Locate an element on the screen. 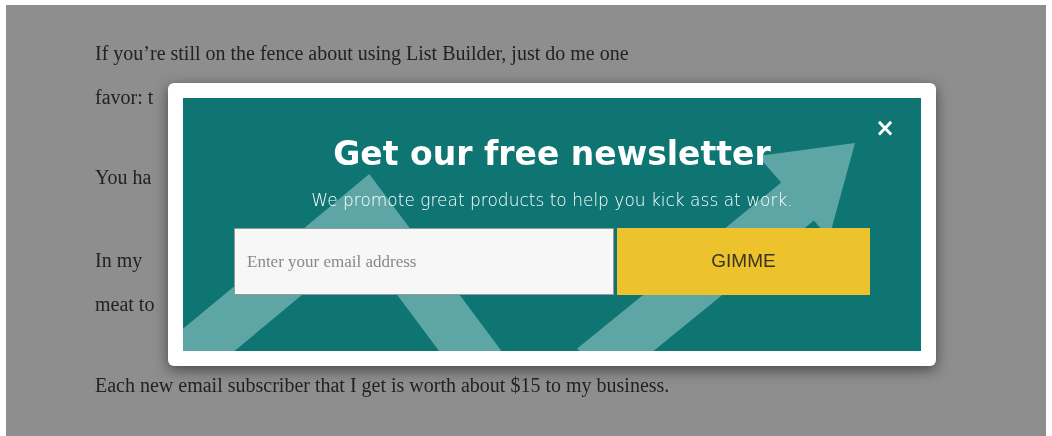  article-text: If you’re still on the fence about using List Builder, just do me one is located at coordinates (362, 53).